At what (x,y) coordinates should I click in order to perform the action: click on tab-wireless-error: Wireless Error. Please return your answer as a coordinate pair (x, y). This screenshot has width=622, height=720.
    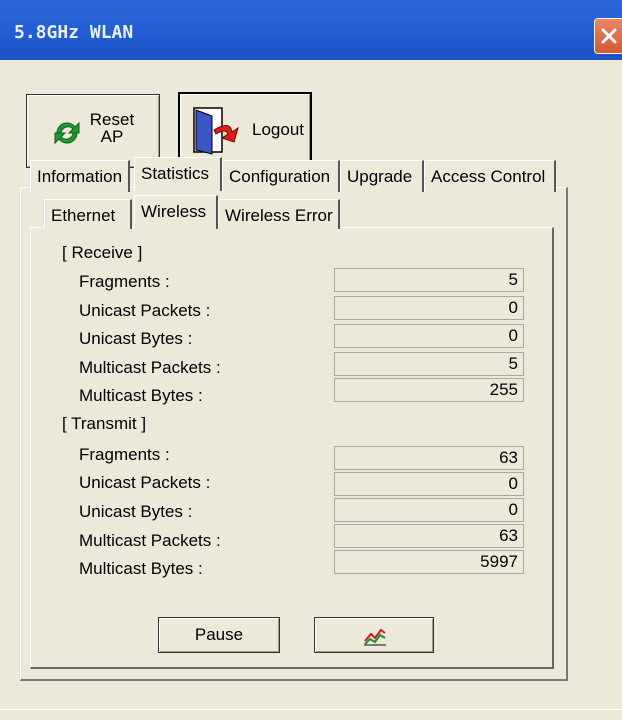
    Looking at the image, I should click on (279, 214).